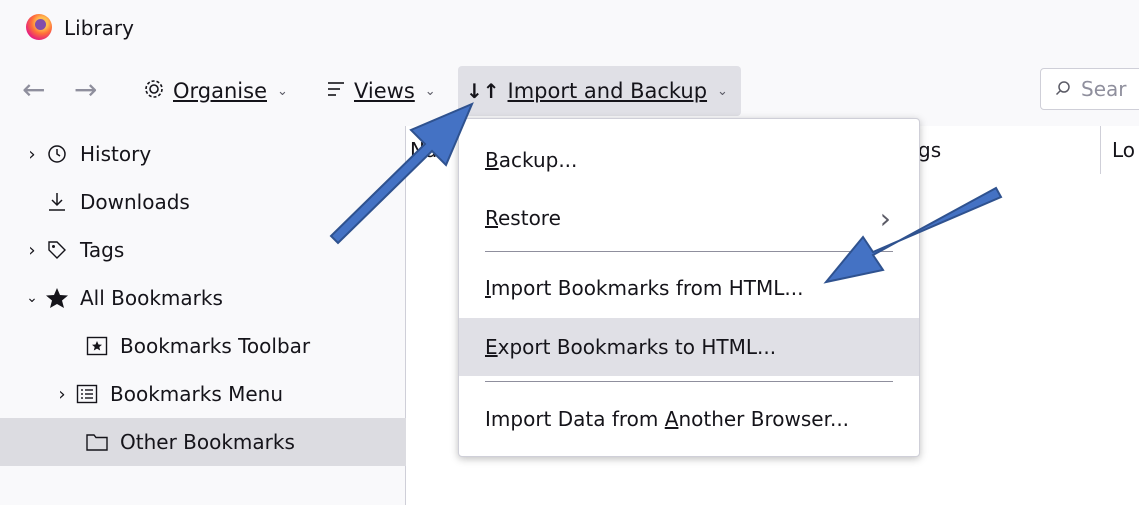  What do you see at coordinates (401, 173) in the screenshot?
I see `annotation-arrow-toolbar` at bounding box center [401, 173].